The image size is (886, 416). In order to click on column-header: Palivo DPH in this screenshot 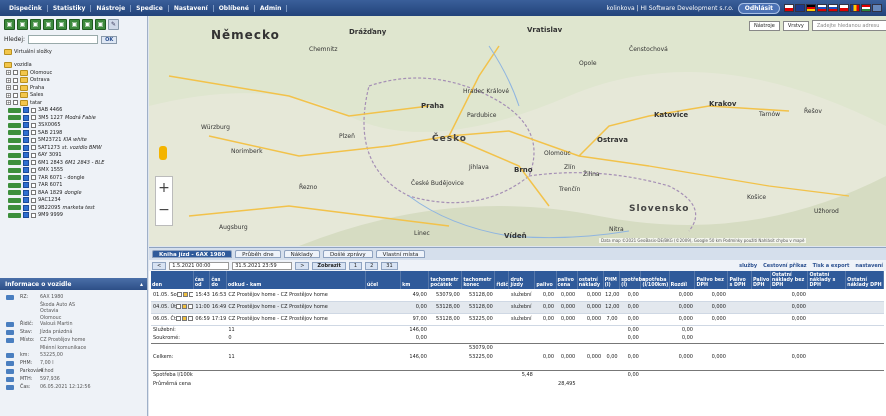, I will do `click(761, 280)`.